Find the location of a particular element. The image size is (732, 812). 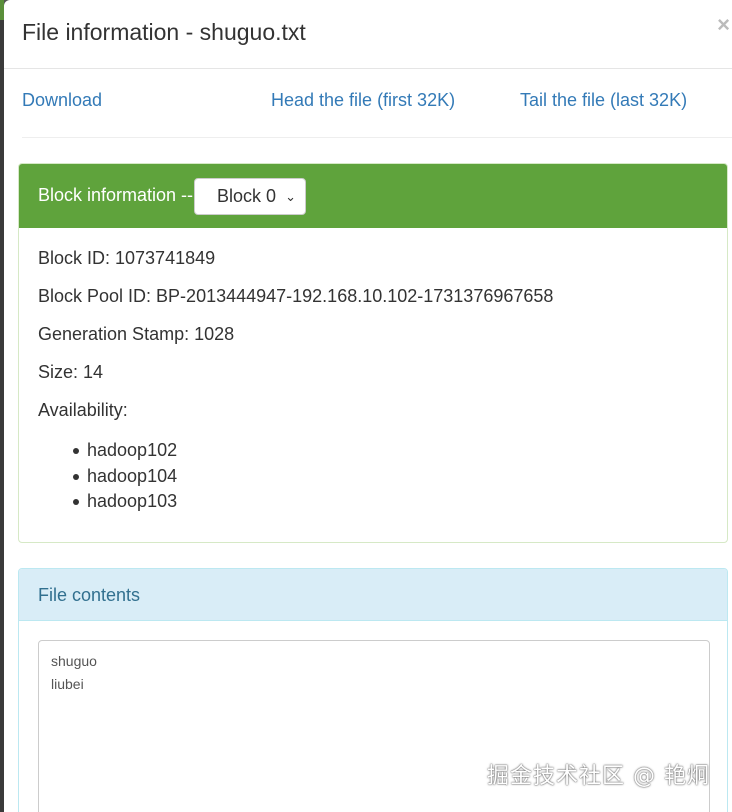

list-item: hadoop104 is located at coordinates (390, 479).